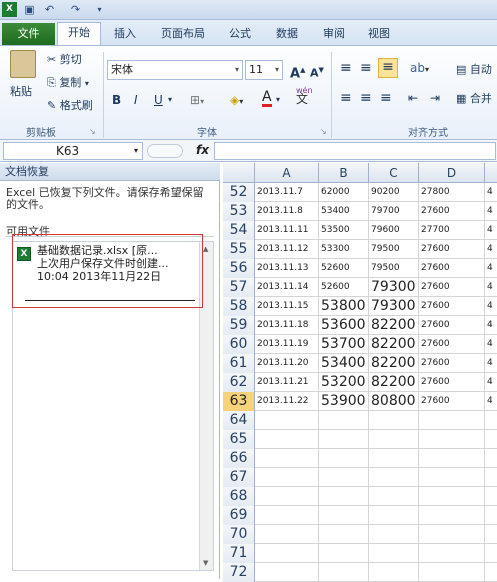 The width and height of the screenshot is (497, 582). Describe the element at coordinates (205, 249) in the screenshot. I see `scroll-up-icon: ▲` at that location.